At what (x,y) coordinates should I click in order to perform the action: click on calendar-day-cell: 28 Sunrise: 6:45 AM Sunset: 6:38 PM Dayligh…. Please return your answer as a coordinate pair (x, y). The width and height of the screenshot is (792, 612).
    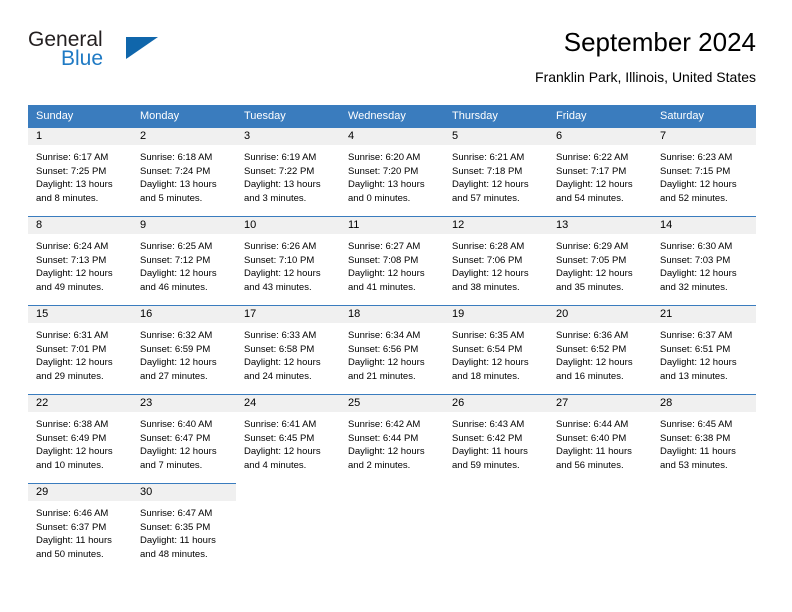
    Looking at the image, I should click on (704, 438).